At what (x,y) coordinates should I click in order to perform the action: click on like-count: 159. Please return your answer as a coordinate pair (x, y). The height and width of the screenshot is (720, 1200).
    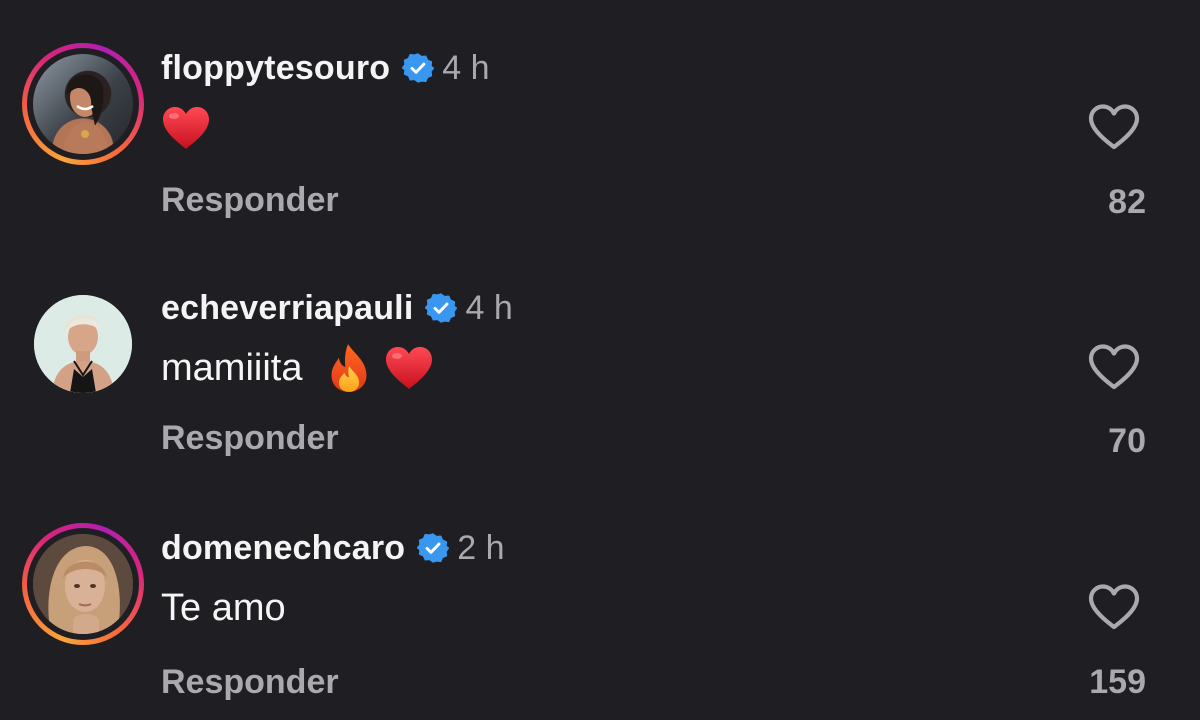
    Looking at the image, I should click on (1086, 682).